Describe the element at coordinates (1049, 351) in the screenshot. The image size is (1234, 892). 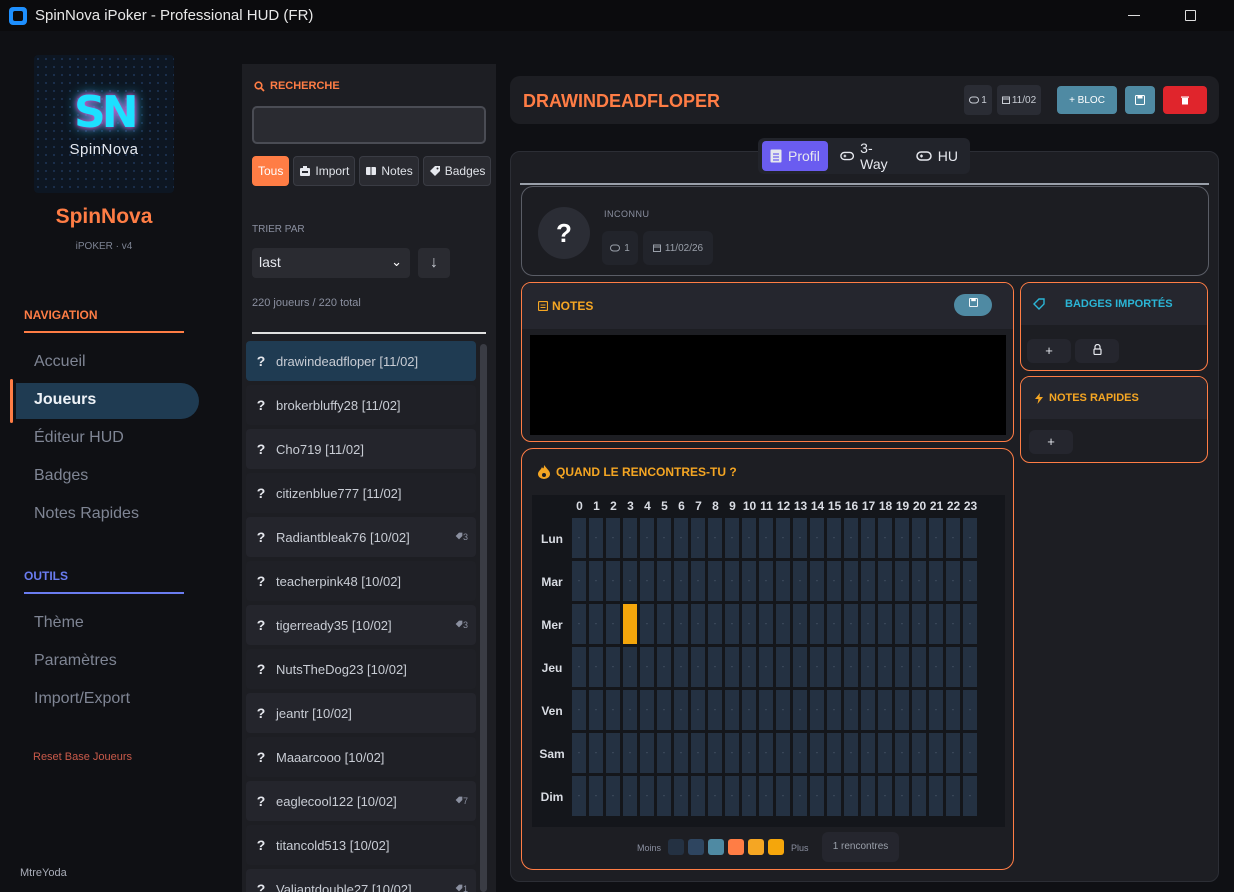
I see `add-badge-button: +` at that location.